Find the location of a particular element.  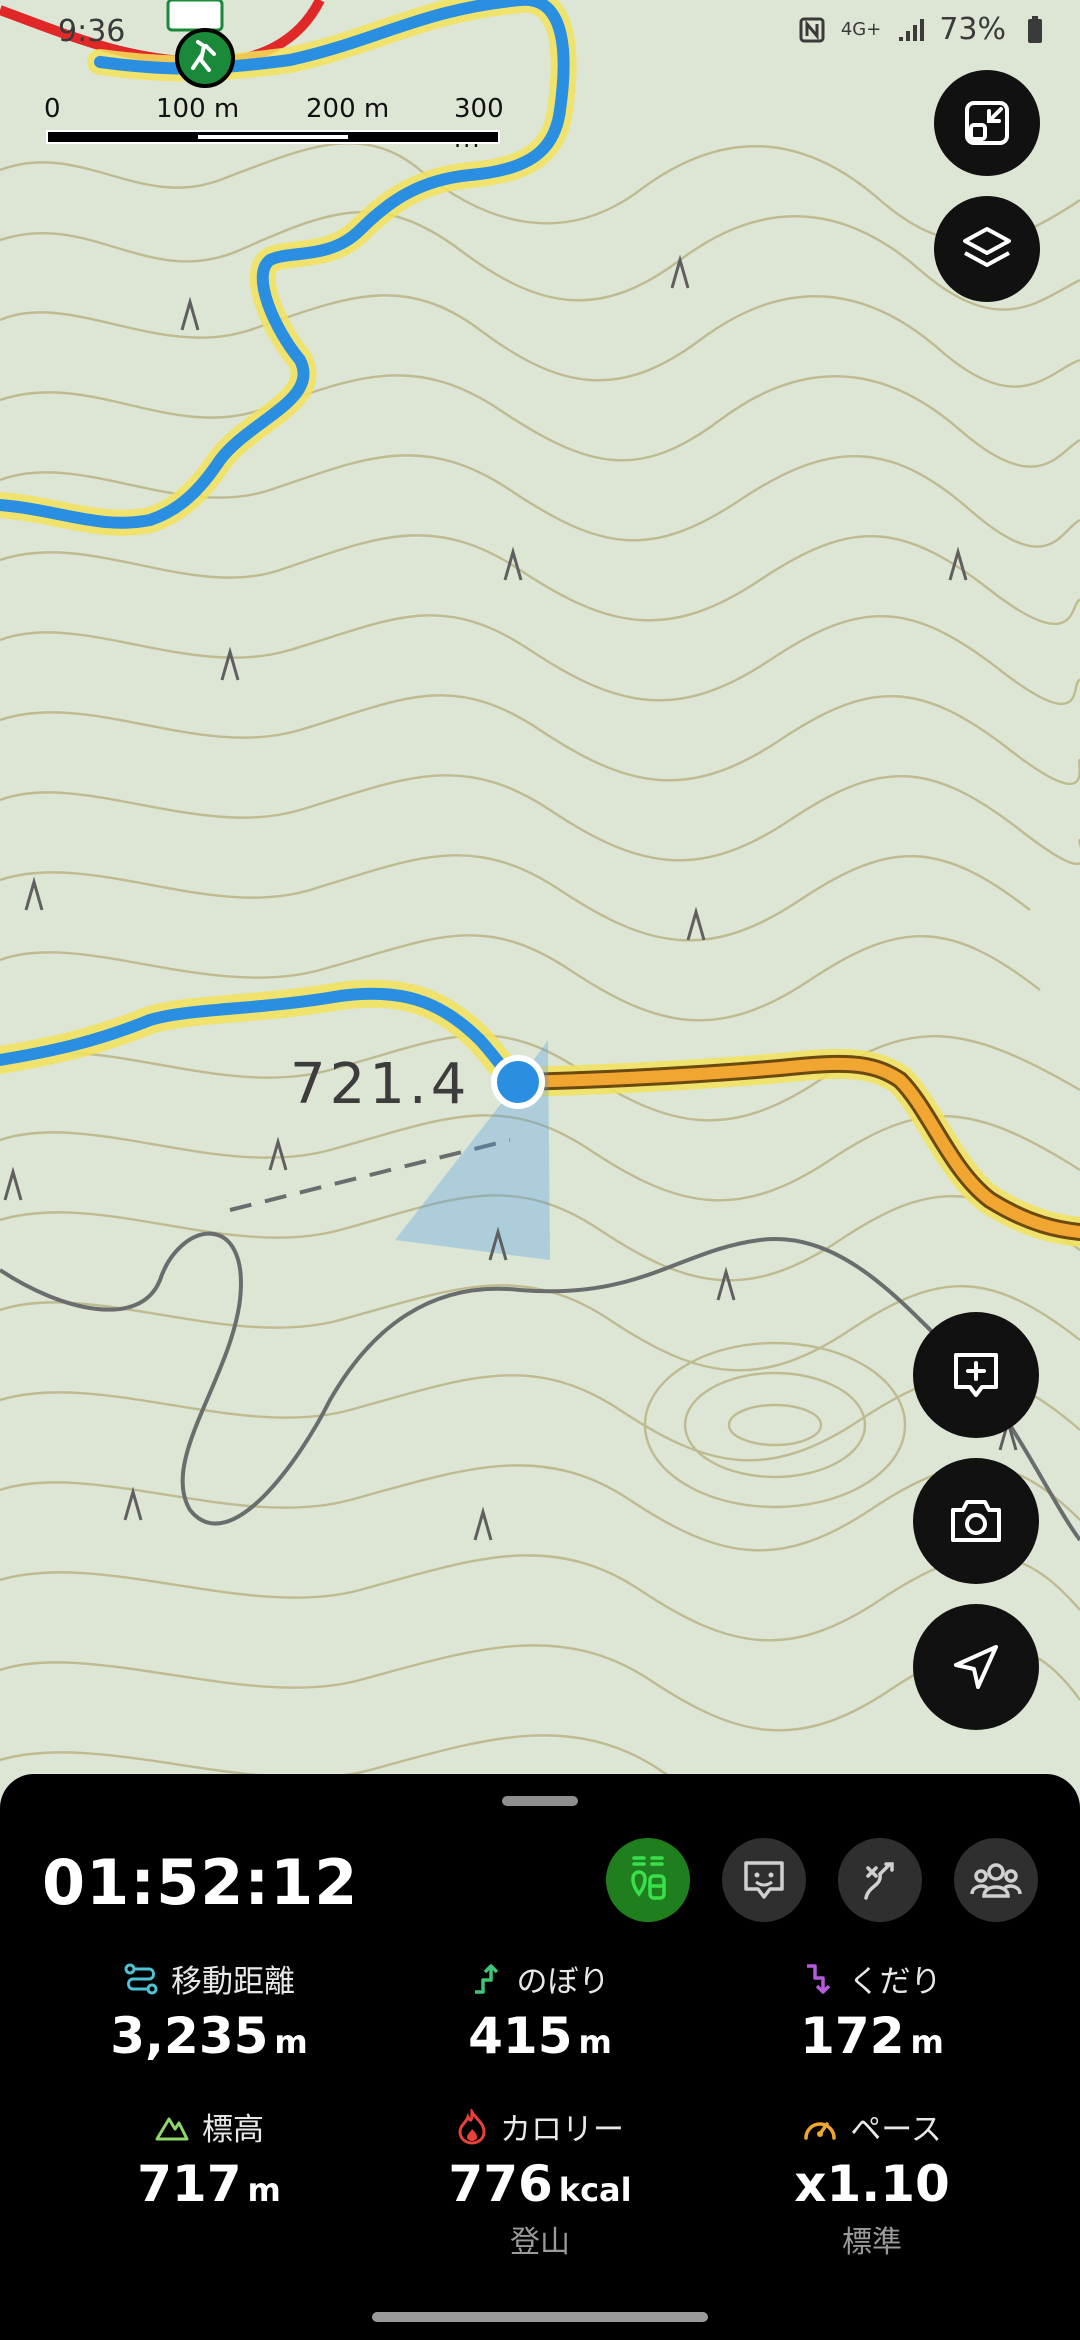

stat-pace-value: x1.10 is located at coordinates (872, 2184).